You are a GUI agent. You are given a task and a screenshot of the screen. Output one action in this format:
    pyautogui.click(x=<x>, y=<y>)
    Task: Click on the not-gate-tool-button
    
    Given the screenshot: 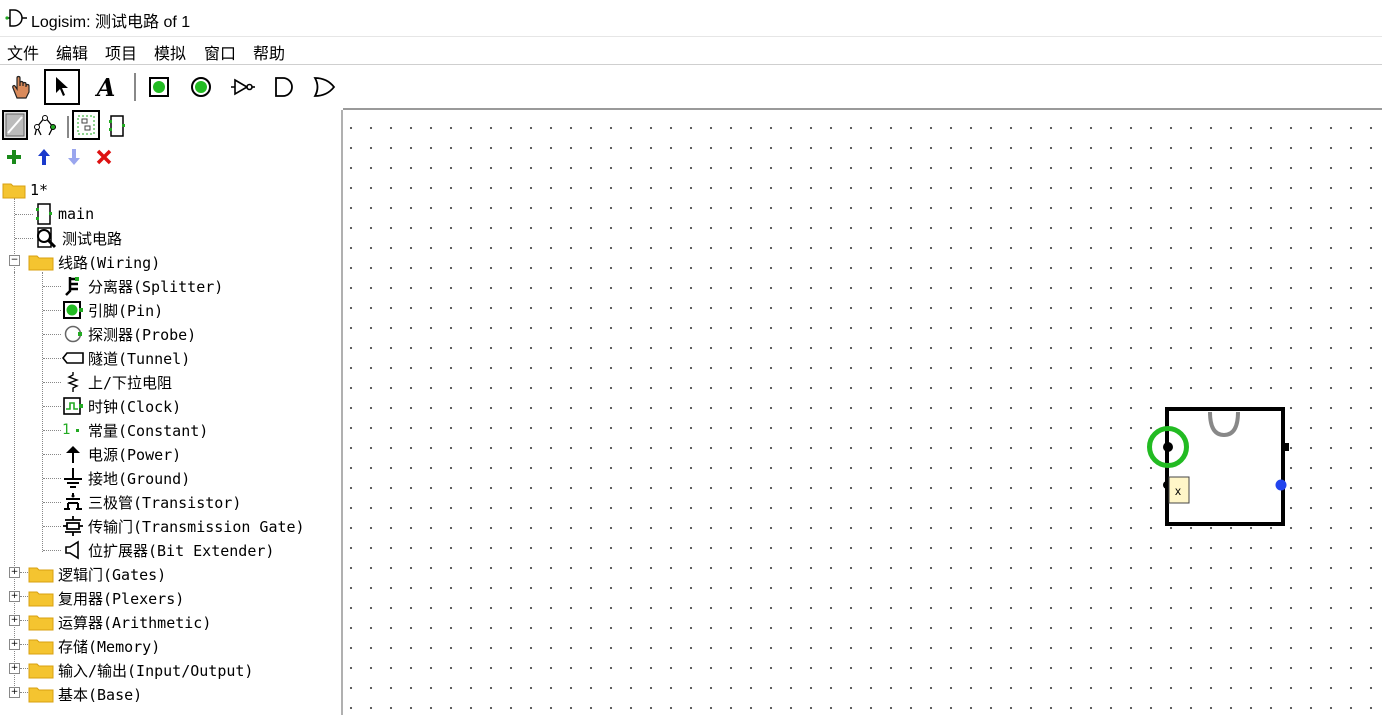 What is the action you would take?
    pyautogui.click(x=243, y=87)
    